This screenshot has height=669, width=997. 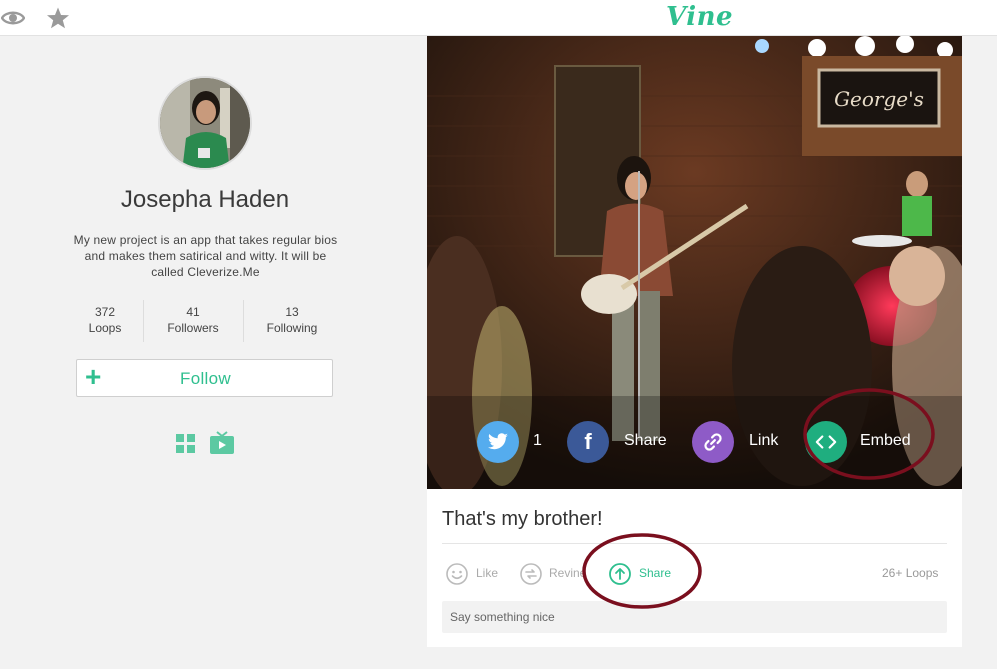 I want to click on follow-button: + Follow, so click(x=204, y=378).